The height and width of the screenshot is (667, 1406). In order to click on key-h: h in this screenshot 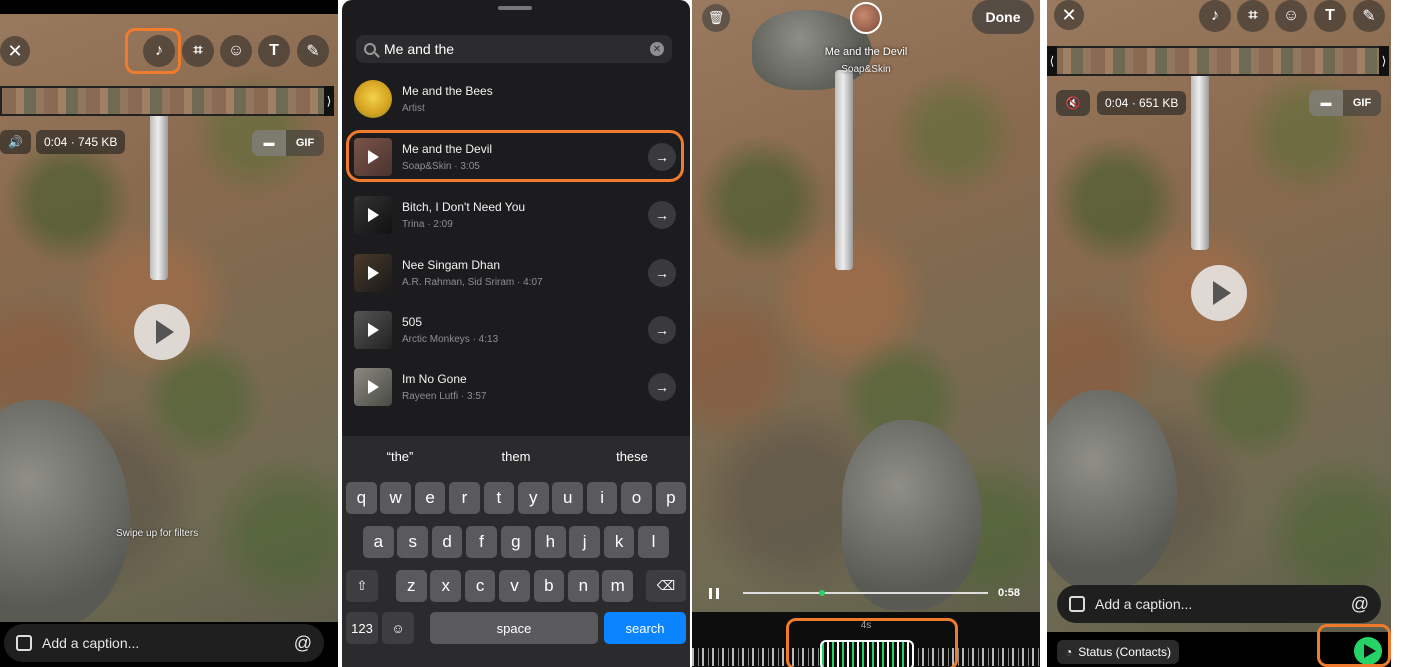, I will do `click(550, 542)`.